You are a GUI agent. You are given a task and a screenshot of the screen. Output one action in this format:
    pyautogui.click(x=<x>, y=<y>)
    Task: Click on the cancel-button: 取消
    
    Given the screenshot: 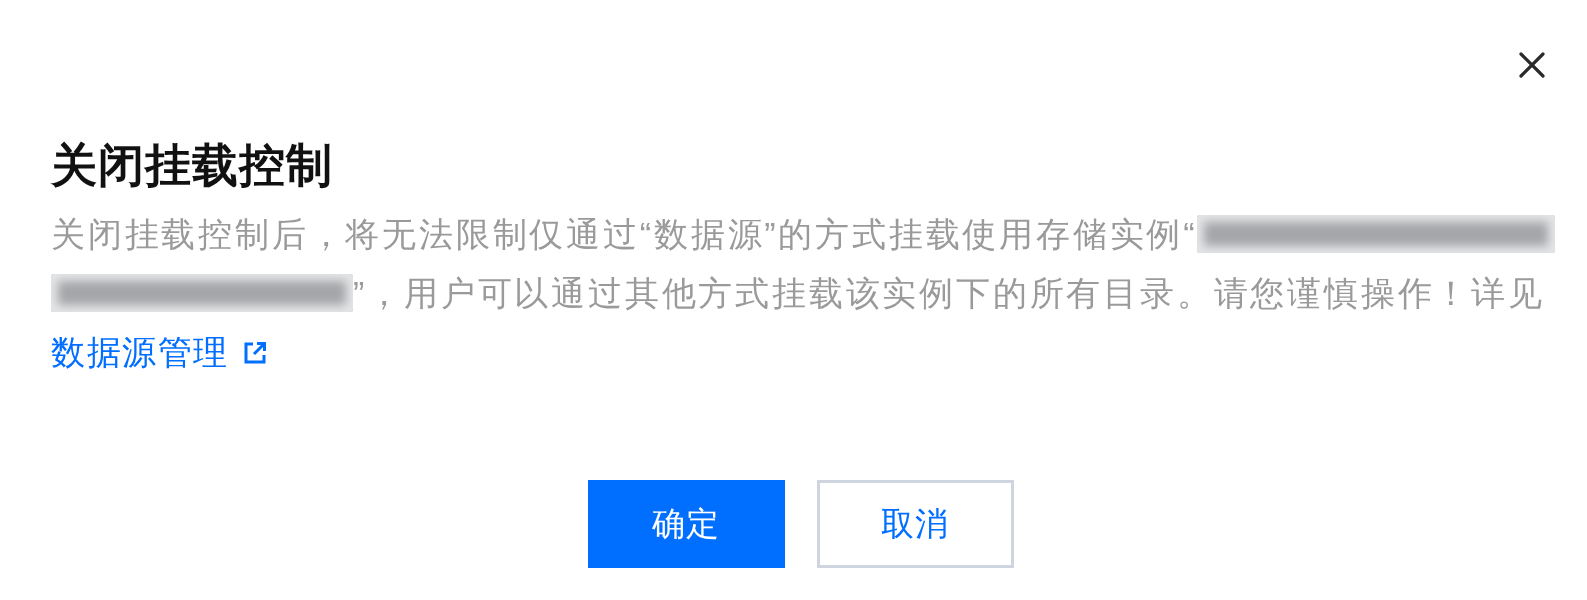 What is the action you would take?
    pyautogui.click(x=915, y=524)
    